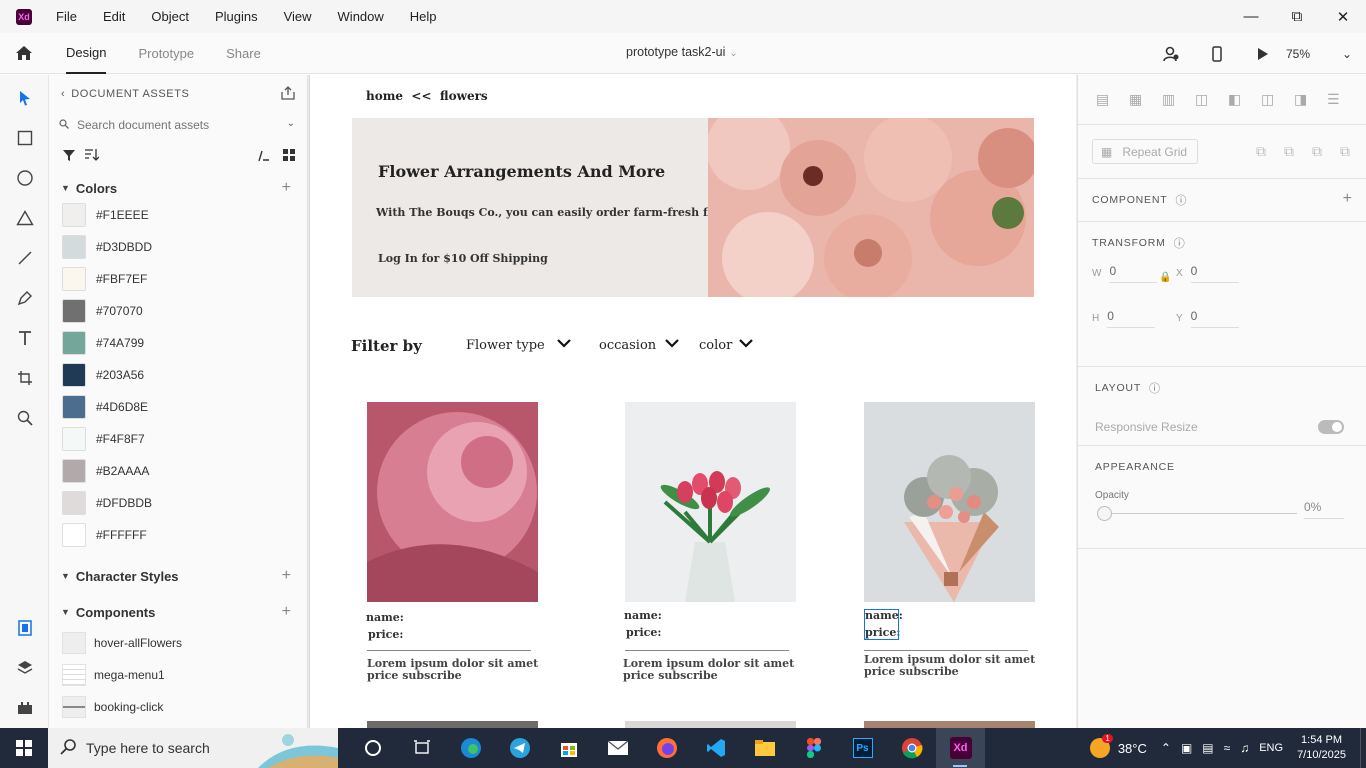 This screenshot has height=768, width=1366. Describe the element at coordinates (1343, 16) in the screenshot. I see `close-icon: ✕` at that location.